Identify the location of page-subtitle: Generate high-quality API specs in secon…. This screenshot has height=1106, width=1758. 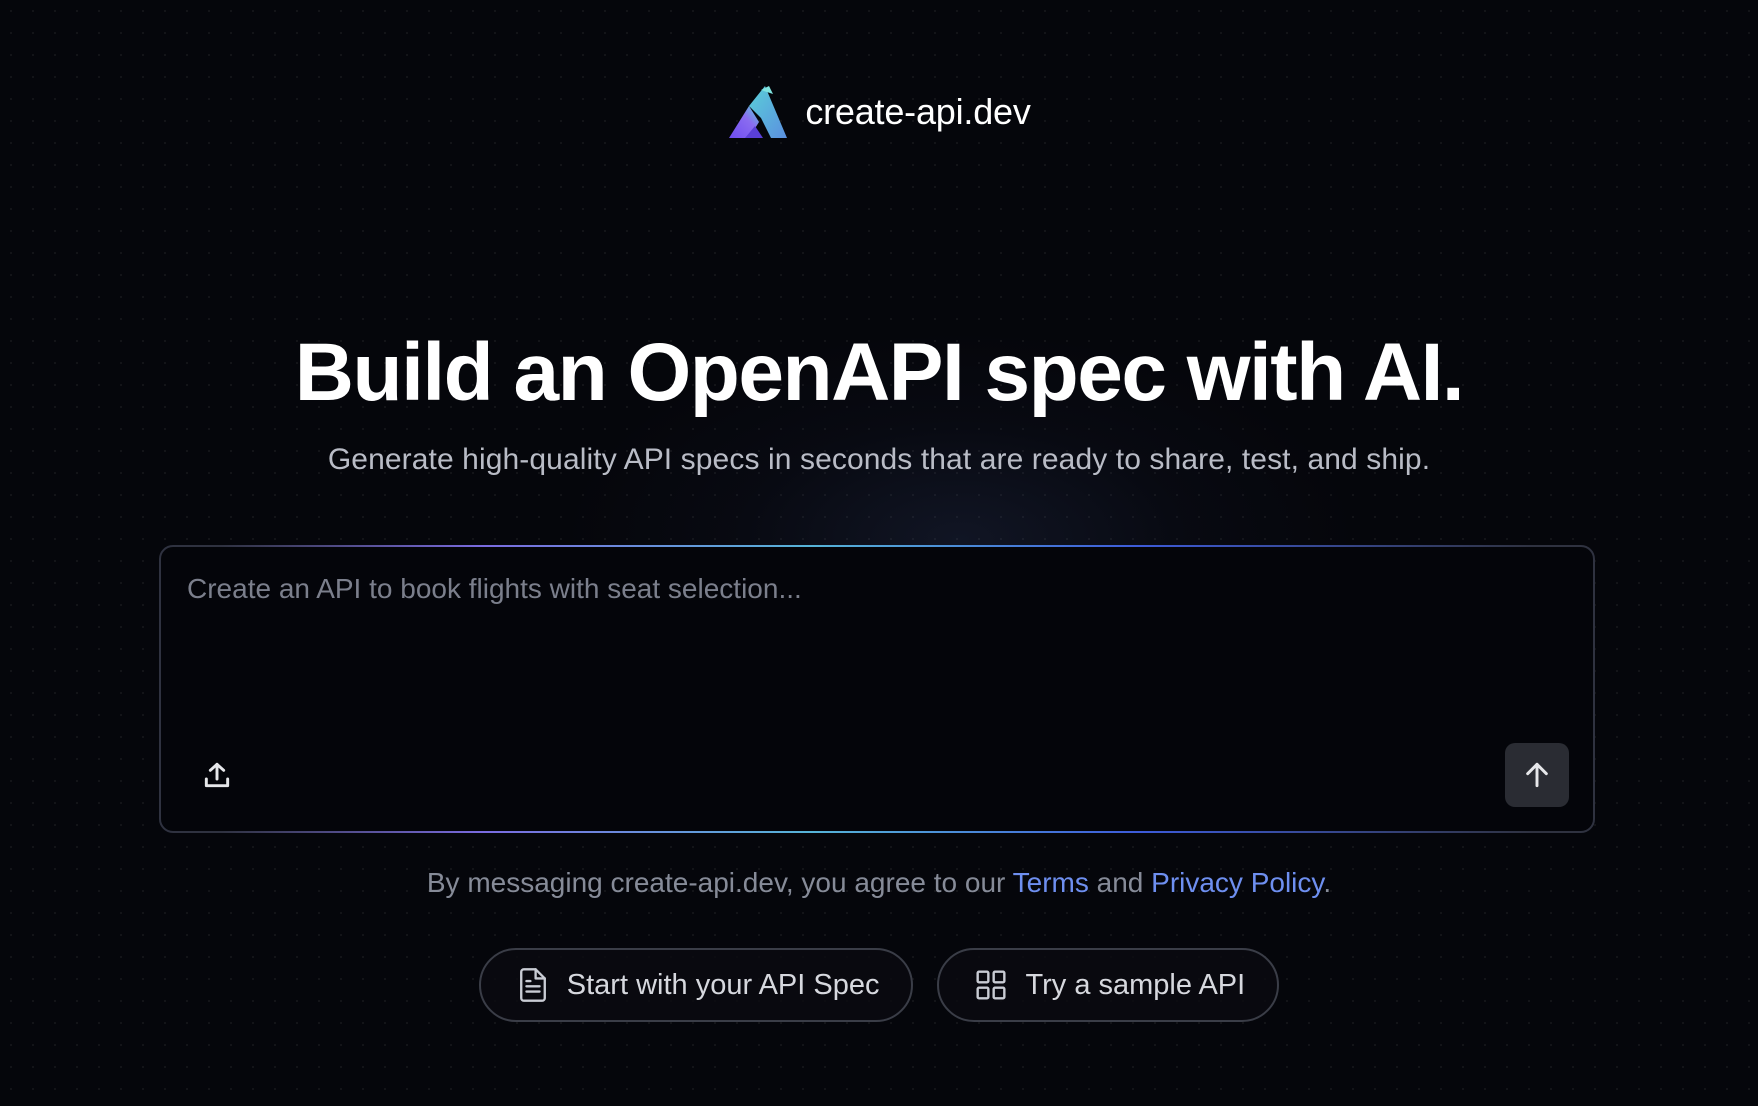
(879, 459).